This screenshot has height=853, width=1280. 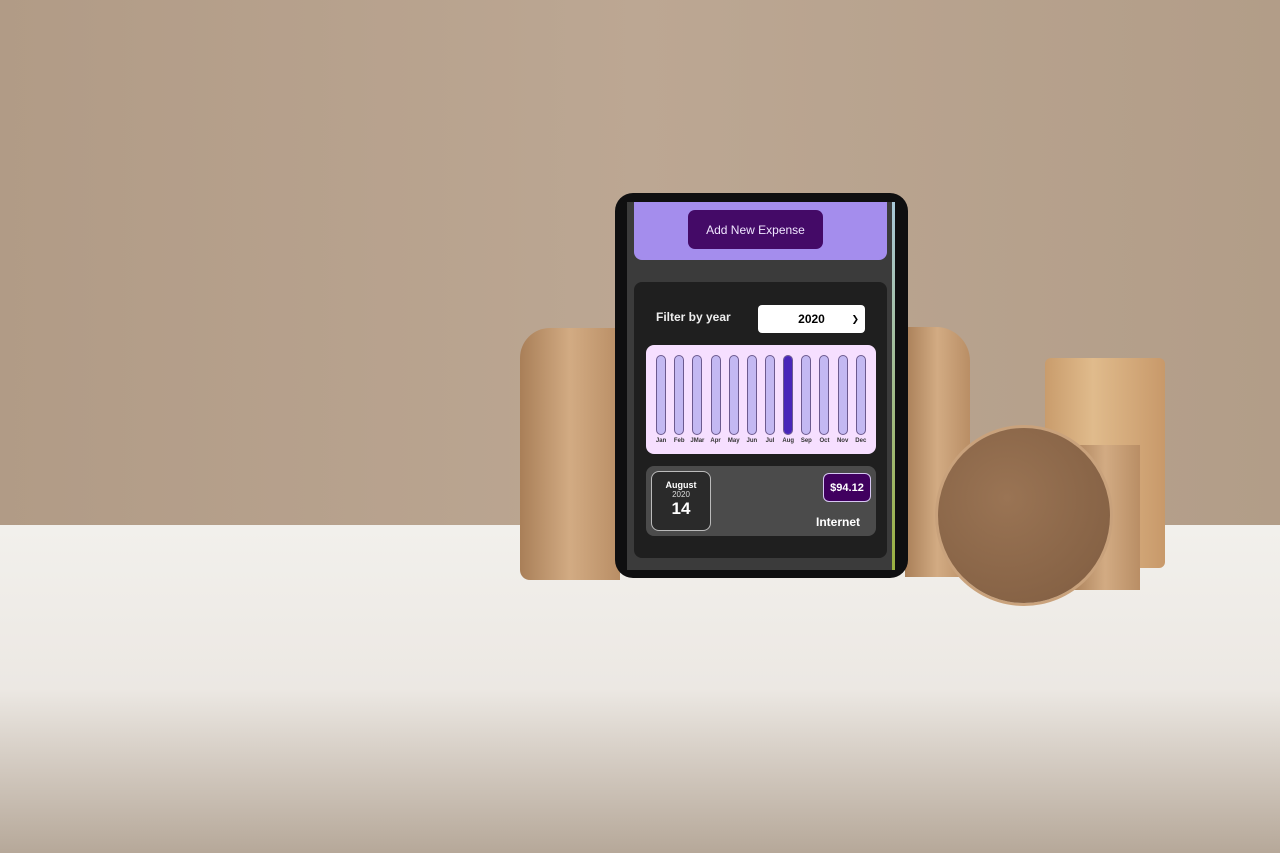 What do you see at coordinates (855, 318) in the screenshot?
I see `chevron-down-icon: ❯` at bounding box center [855, 318].